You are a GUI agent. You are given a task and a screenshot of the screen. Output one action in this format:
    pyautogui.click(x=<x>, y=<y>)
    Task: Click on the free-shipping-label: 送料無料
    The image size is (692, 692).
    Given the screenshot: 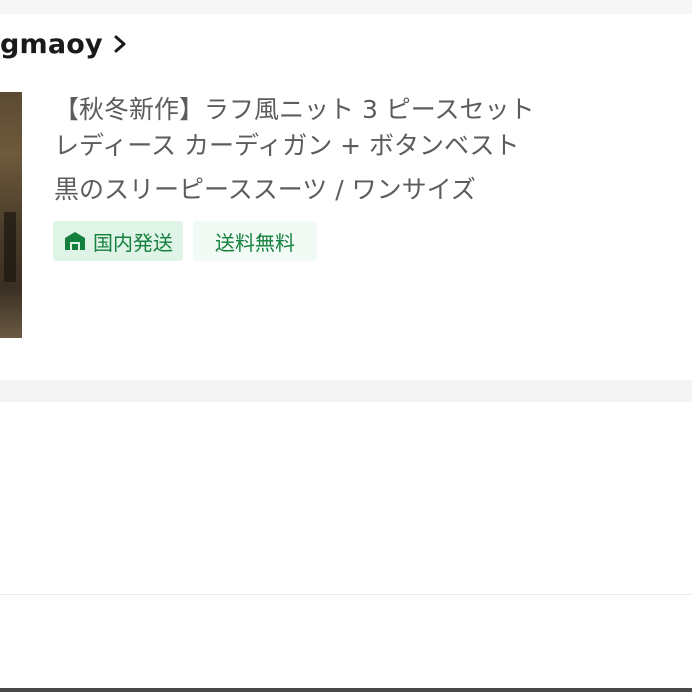 What is the action you would take?
    pyautogui.click(x=255, y=242)
    